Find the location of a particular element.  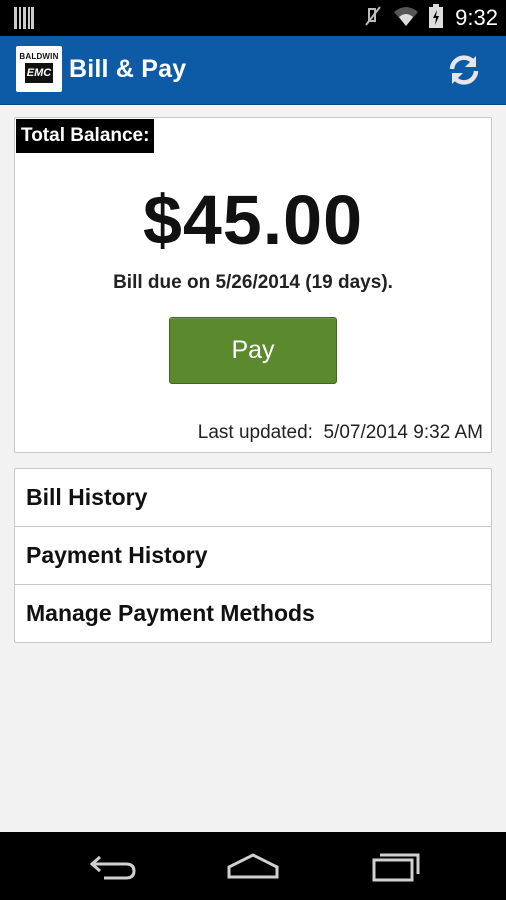

logo-top-text: BALDWIN is located at coordinates (39, 56).